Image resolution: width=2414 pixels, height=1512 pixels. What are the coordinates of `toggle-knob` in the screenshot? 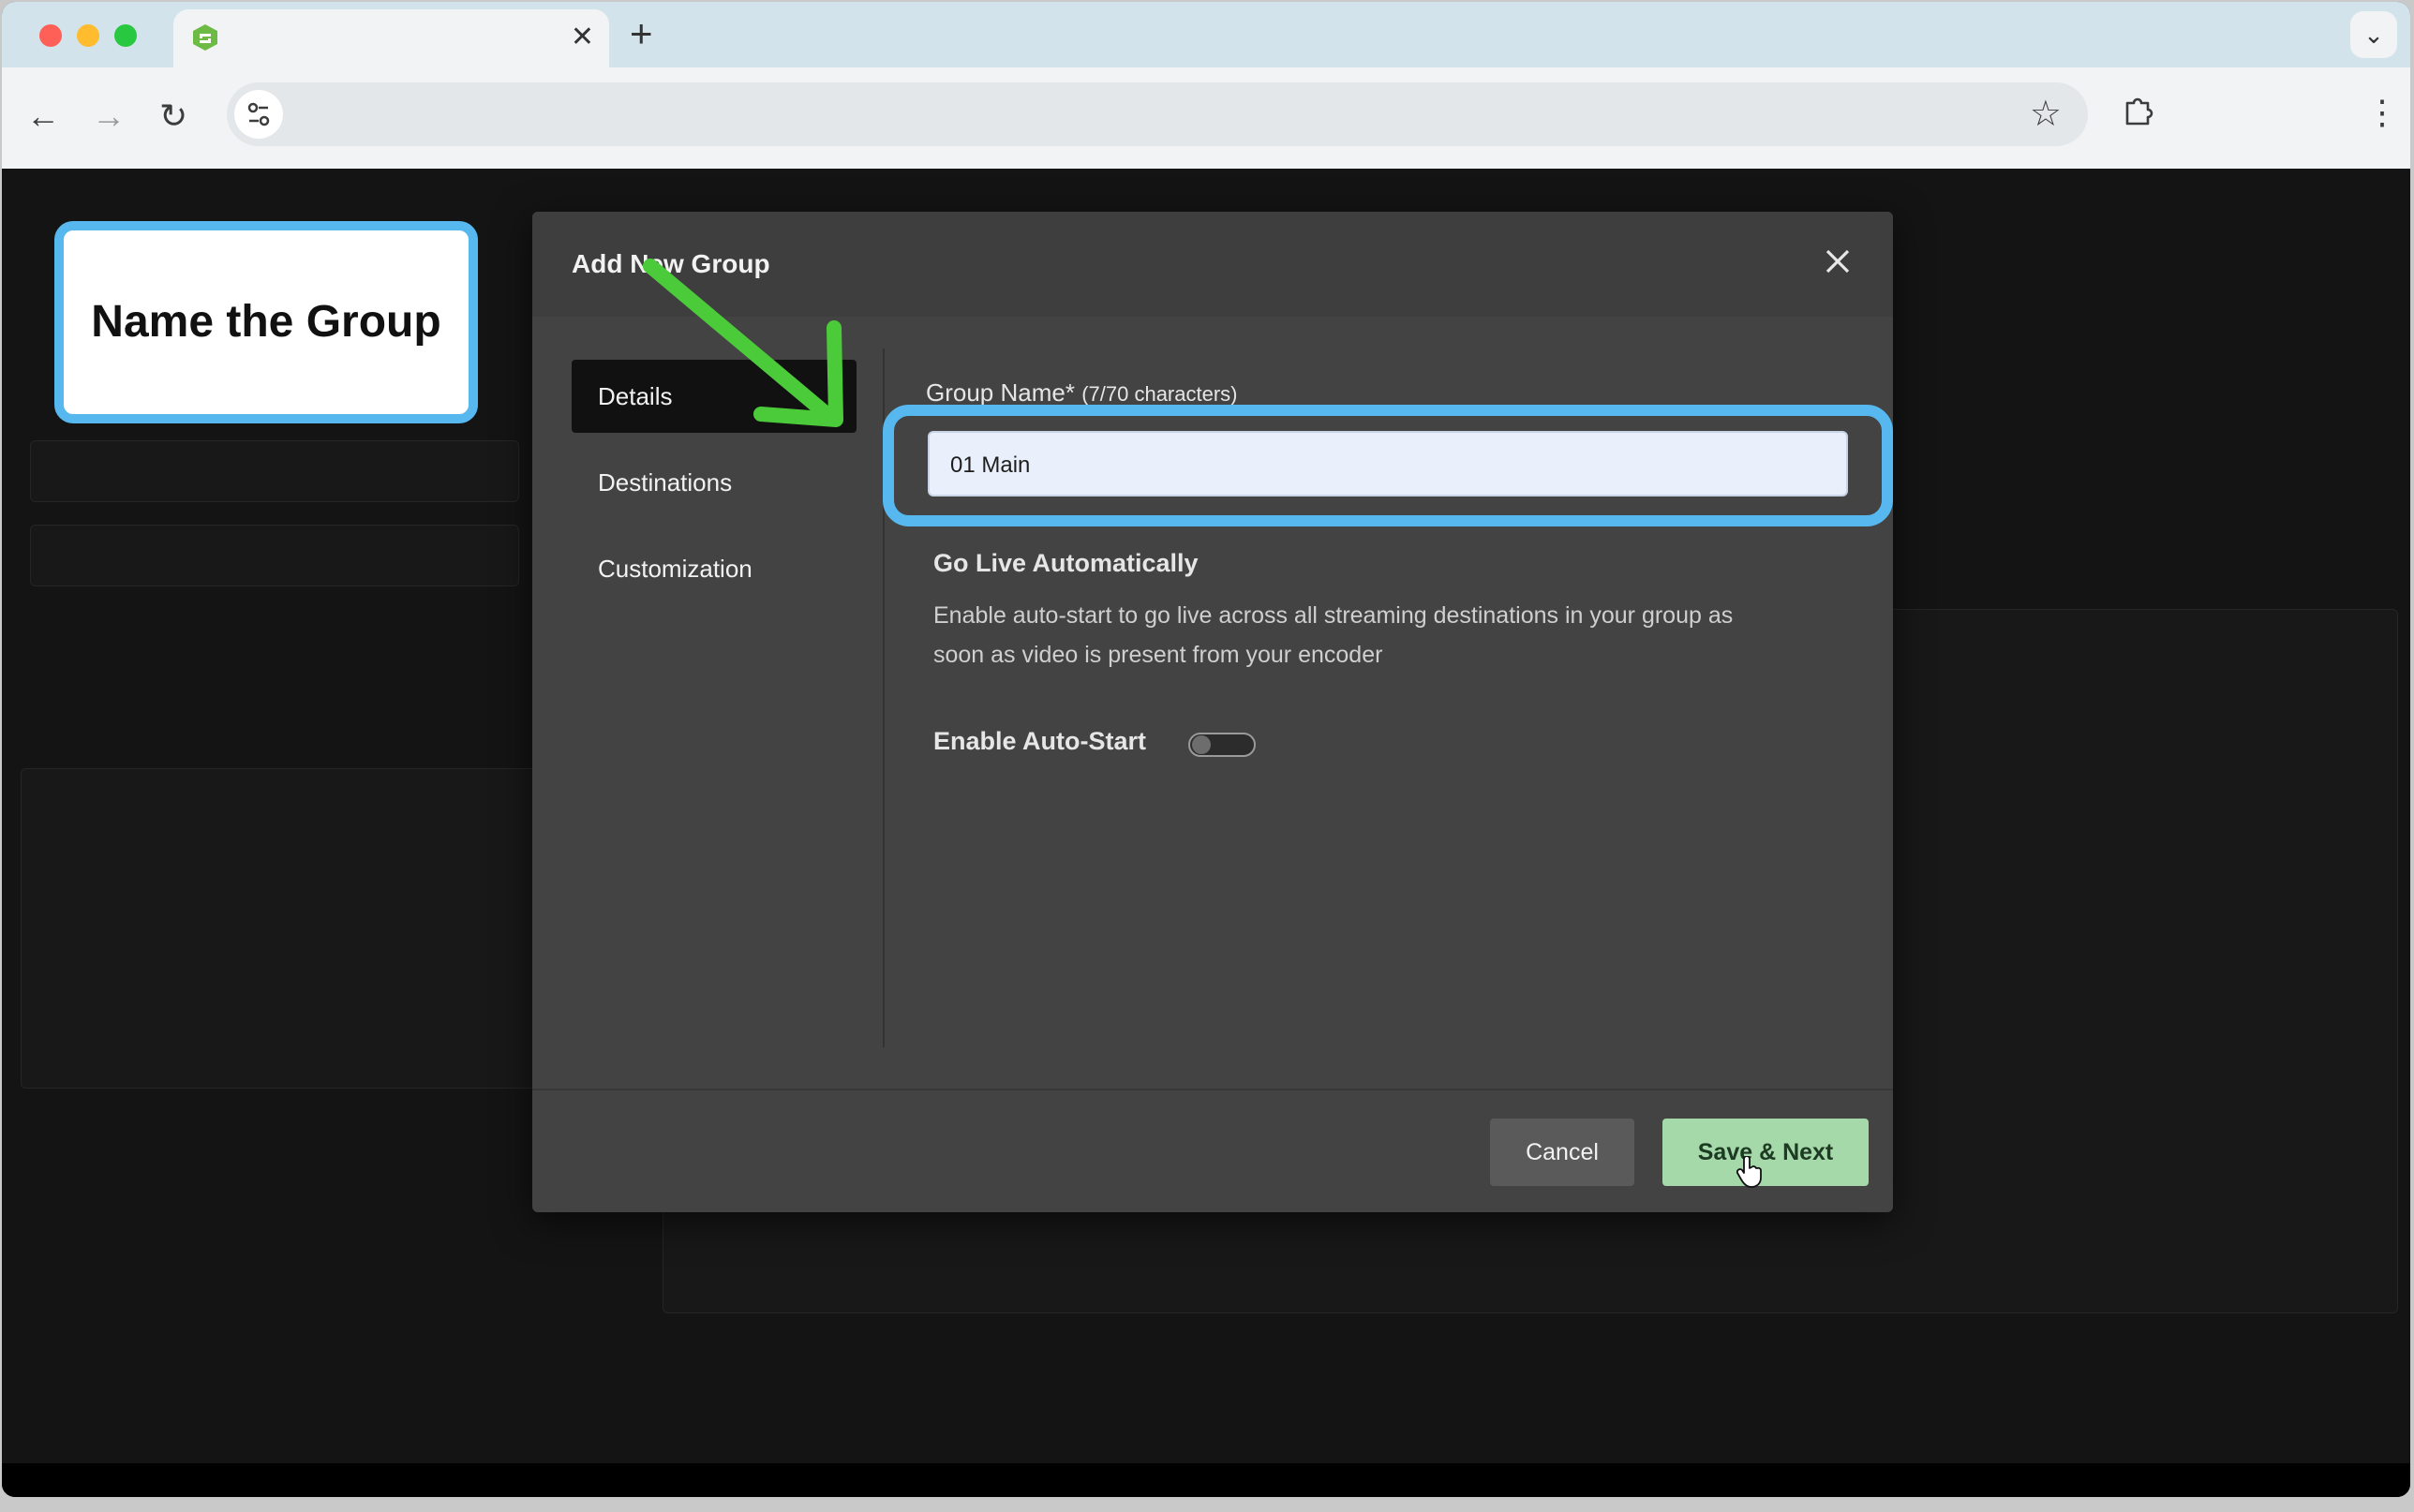 It's located at (1201, 744).